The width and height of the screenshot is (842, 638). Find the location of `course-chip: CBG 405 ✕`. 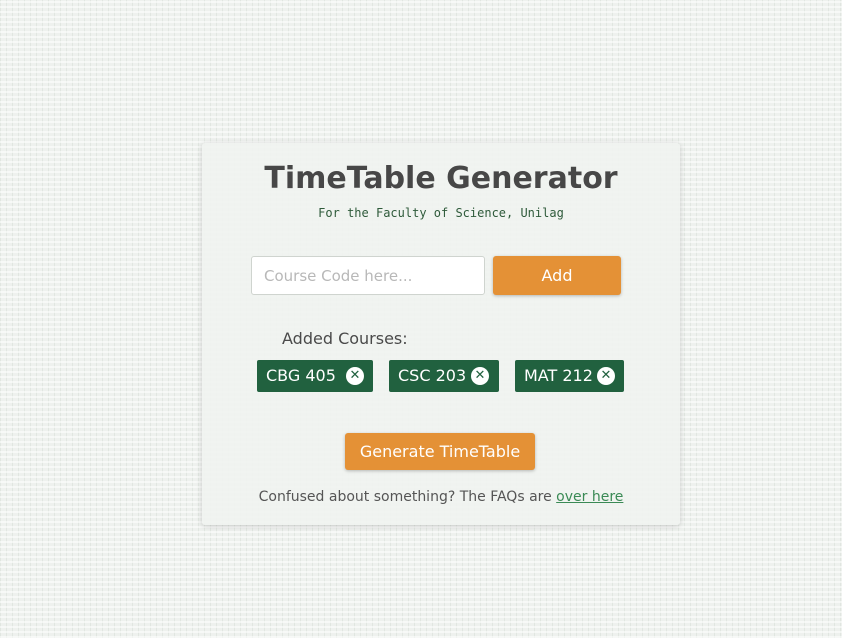

course-chip: CBG 405 ✕ is located at coordinates (315, 376).